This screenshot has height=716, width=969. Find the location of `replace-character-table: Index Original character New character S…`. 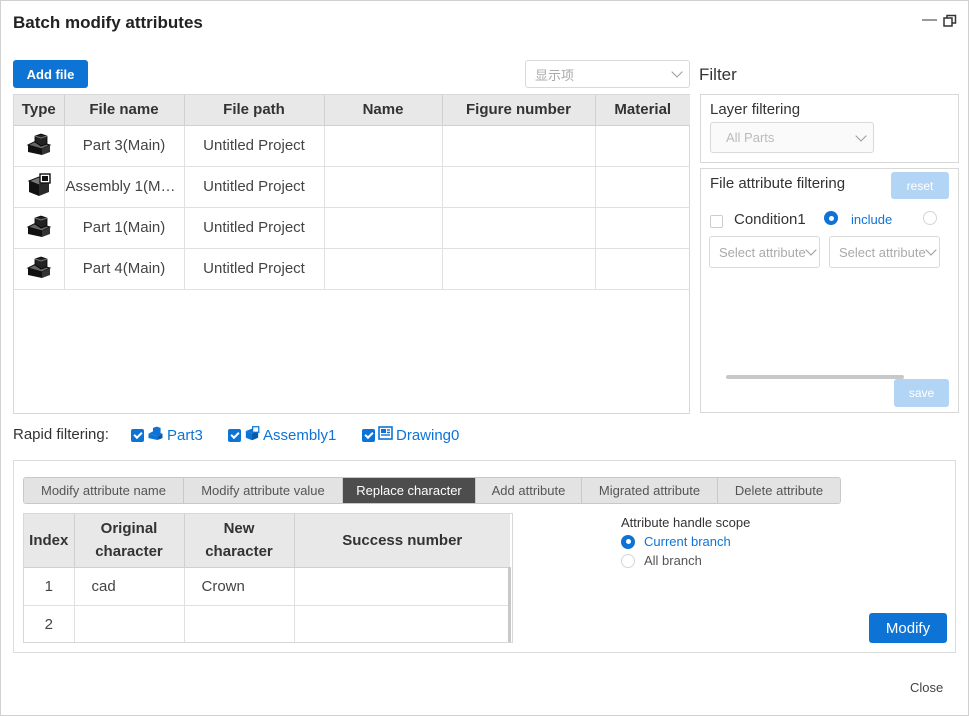

replace-character-table: Index Original character New character S… is located at coordinates (268, 578).